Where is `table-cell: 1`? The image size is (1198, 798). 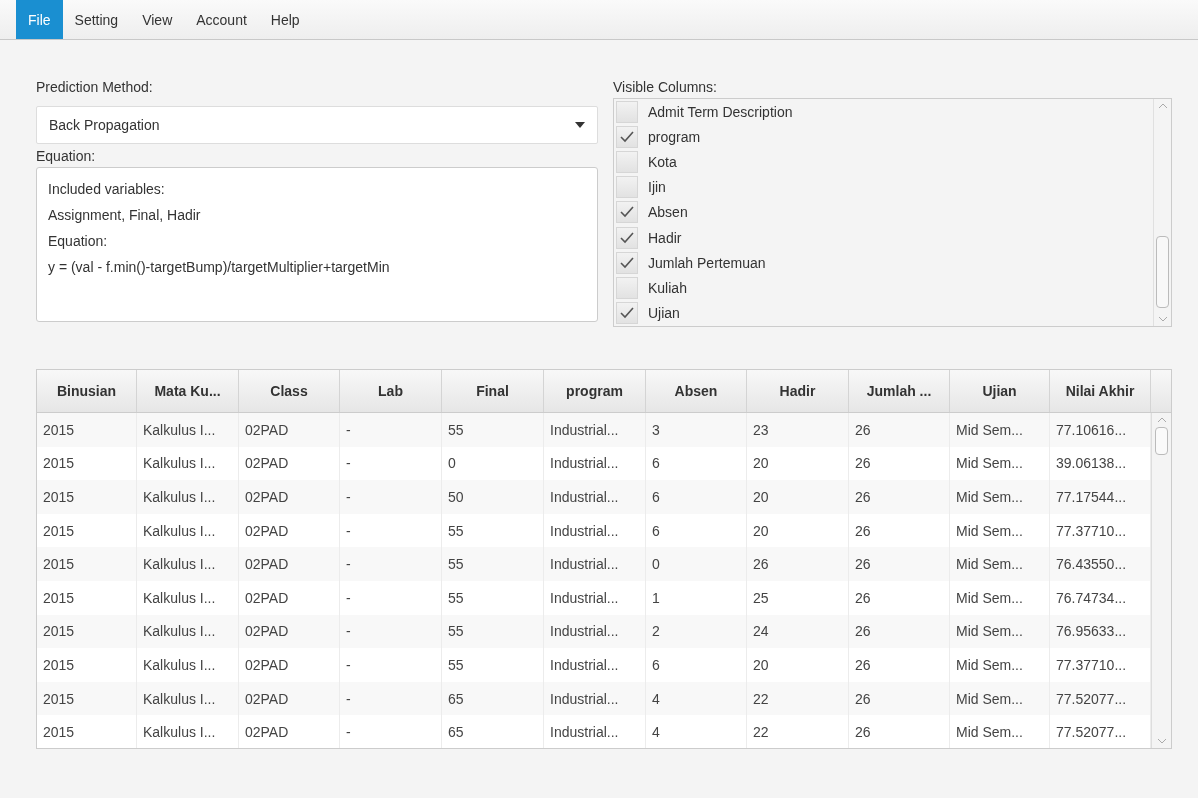
table-cell: 1 is located at coordinates (696, 597).